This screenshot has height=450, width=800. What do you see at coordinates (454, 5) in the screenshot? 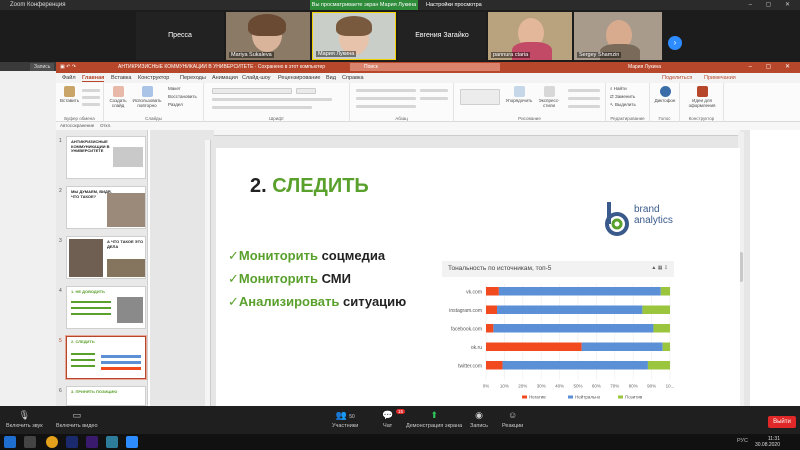
I see `view-options-button: Настройки просмотра` at bounding box center [454, 5].